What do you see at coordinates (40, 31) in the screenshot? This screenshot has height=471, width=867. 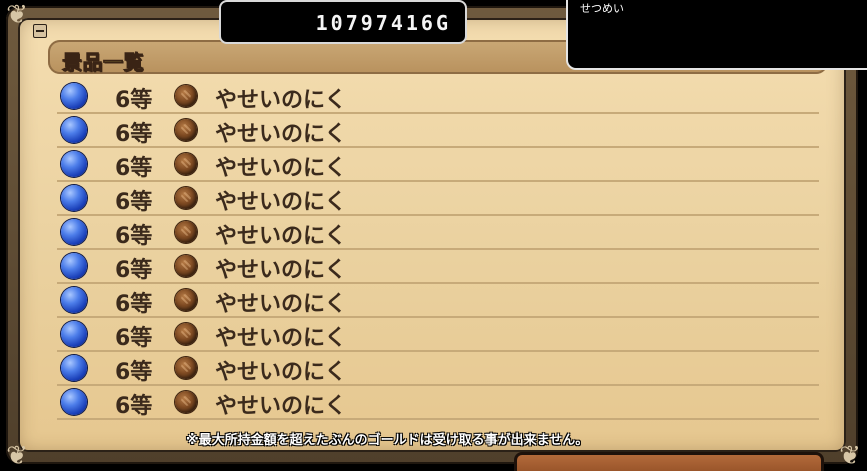 I see `minimize-icon` at bounding box center [40, 31].